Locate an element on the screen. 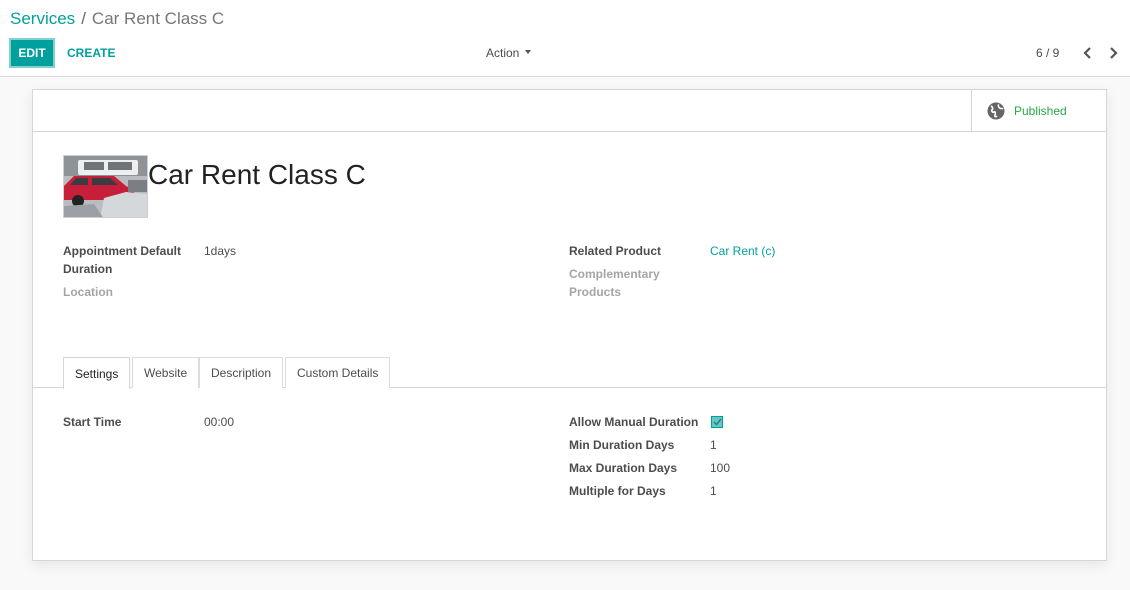  field-value-multiple-for-days: 1 is located at coordinates (713, 491).